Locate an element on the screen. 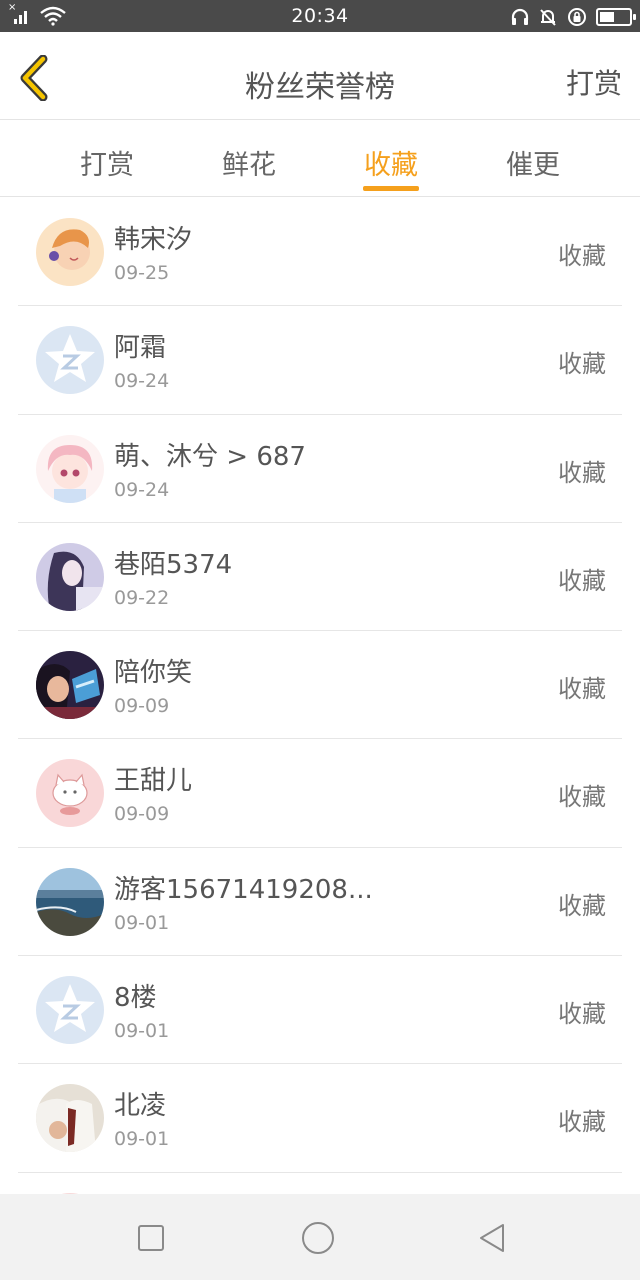  tab-bar: 打赏 鲜花 收藏 催更 is located at coordinates (320, 159).